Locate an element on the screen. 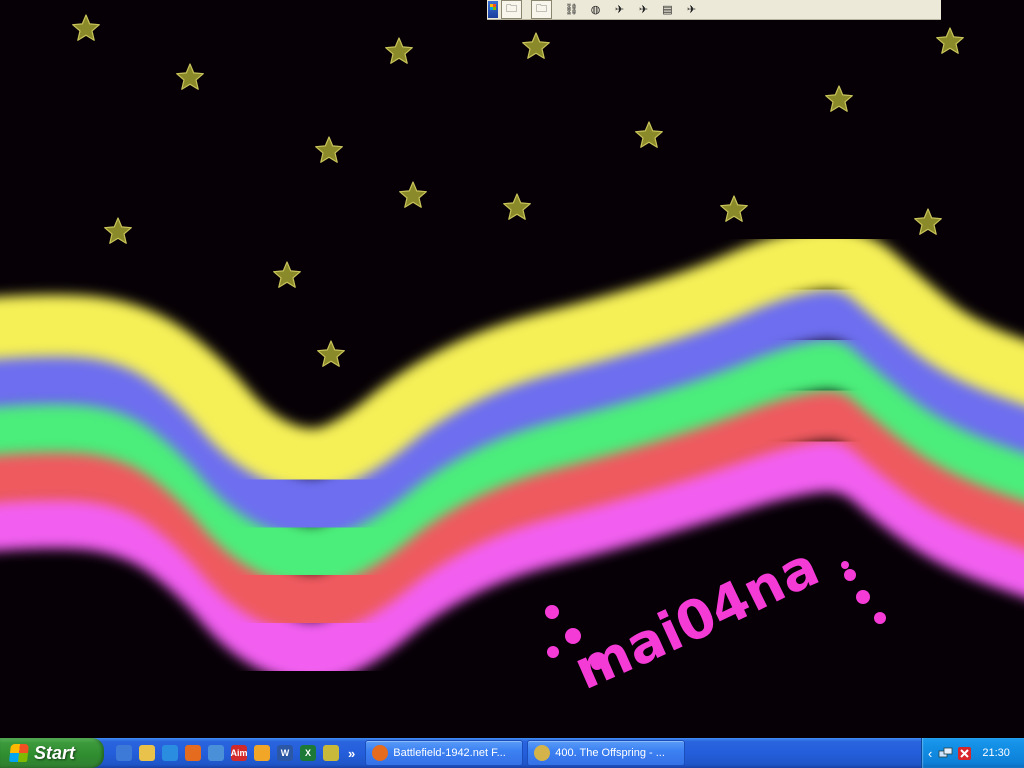 This screenshot has width=1024, height=768. toolbar-buttons: 🗀 🗀 ⛓ ◍ ✈ ✈ ▤ ✈ is located at coordinates (600, 9).